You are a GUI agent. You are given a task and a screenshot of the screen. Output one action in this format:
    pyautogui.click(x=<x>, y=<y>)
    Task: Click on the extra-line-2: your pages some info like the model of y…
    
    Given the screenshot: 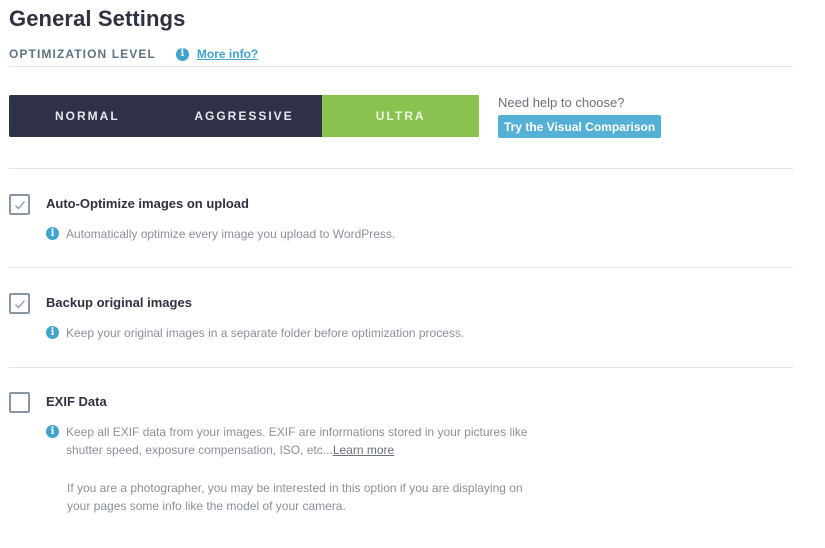 What is the action you would take?
    pyautogui.click(x=206, y=506)
    